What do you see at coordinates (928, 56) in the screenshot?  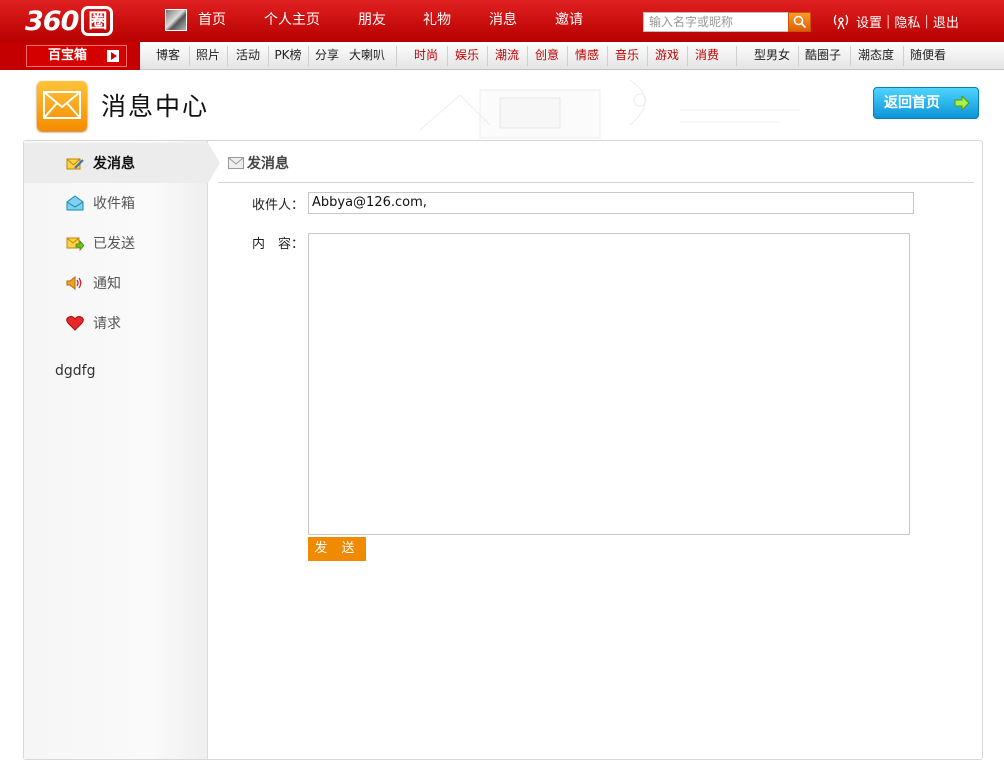 I see `sub-link-browse: 随便看` at bounding box center [928, 56].